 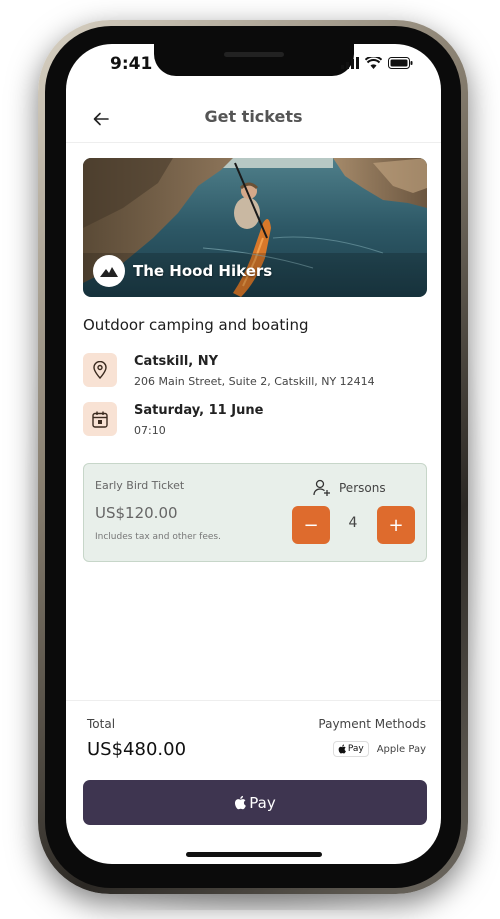 I want to click on organizer-name: The Hood Hikers, so click(x=203, y=271).